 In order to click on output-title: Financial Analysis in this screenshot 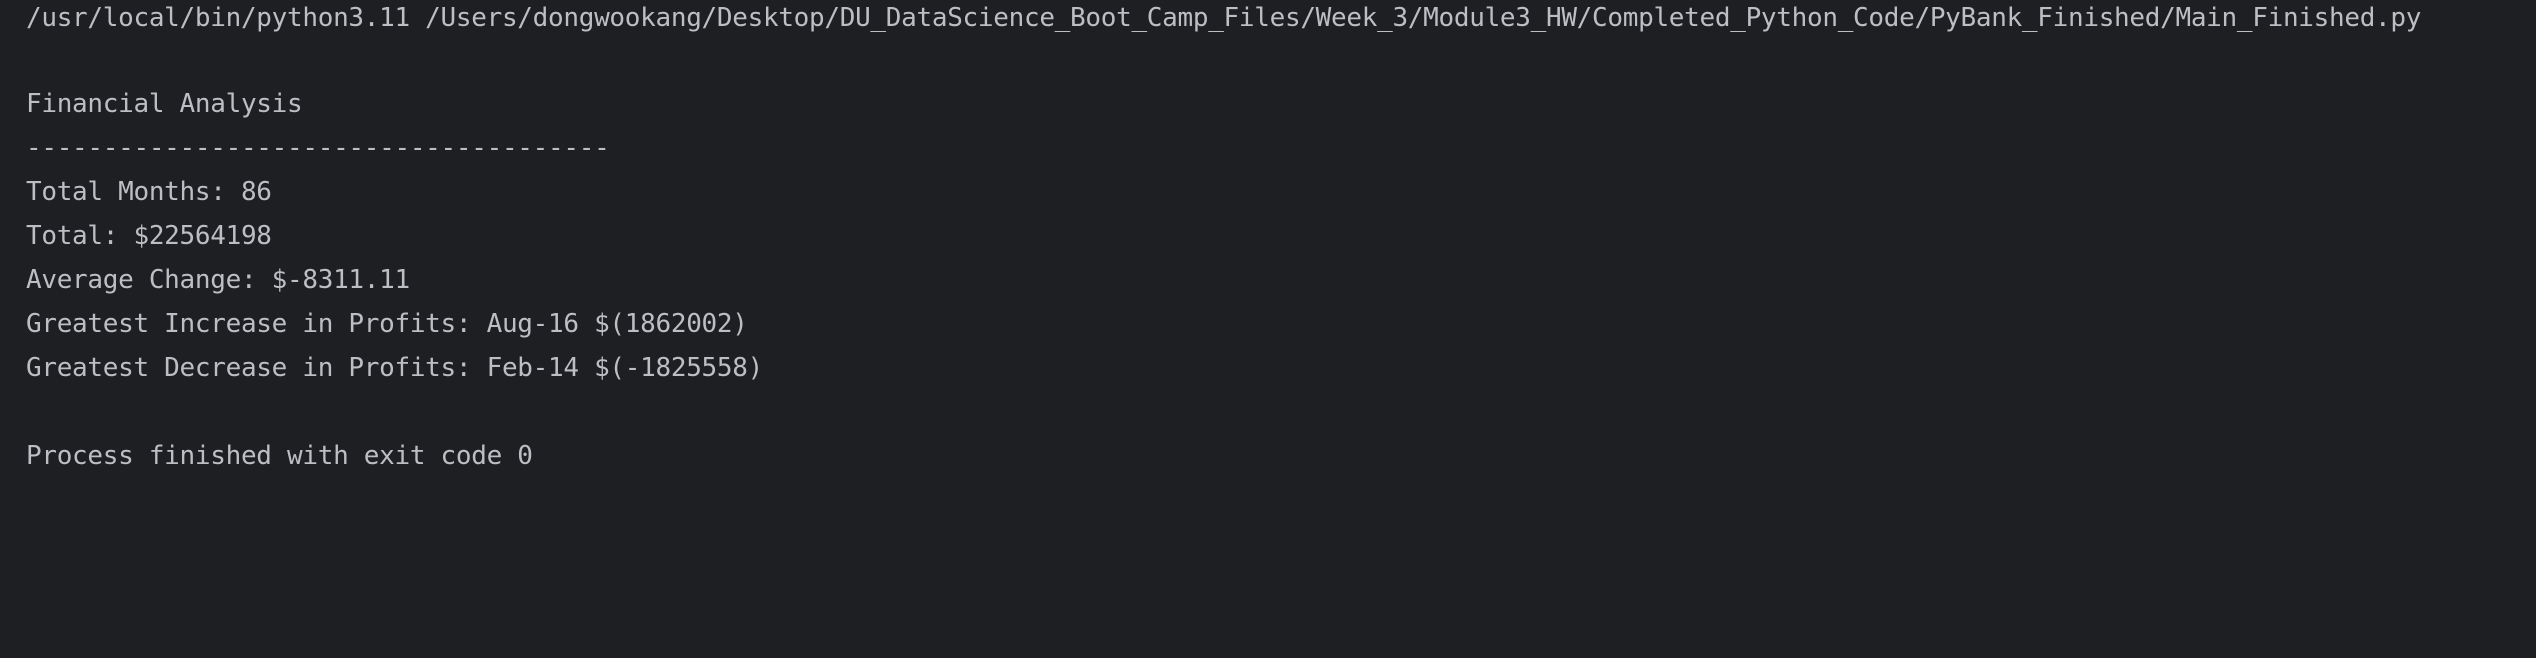, I will do `click(164, 104)`.